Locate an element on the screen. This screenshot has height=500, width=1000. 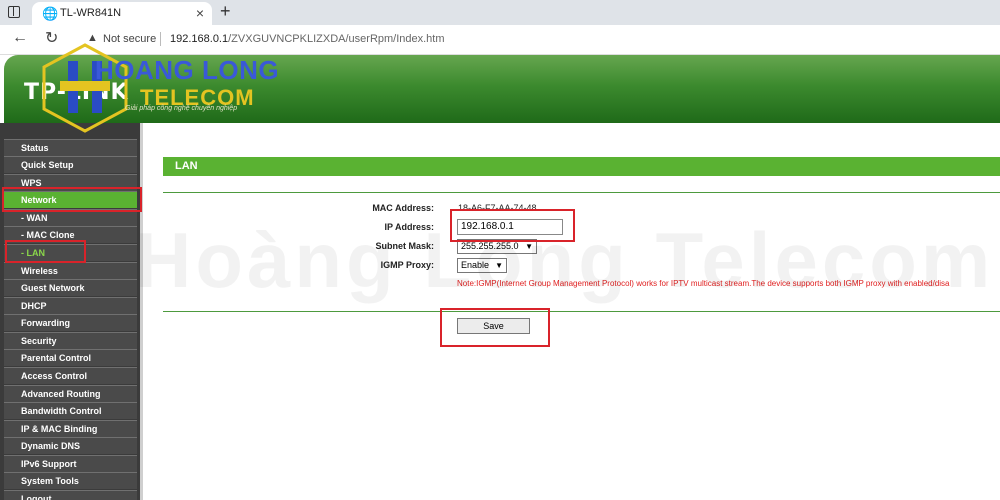
sidebar-item-logout: Logout is located at coordinates (70, 495).